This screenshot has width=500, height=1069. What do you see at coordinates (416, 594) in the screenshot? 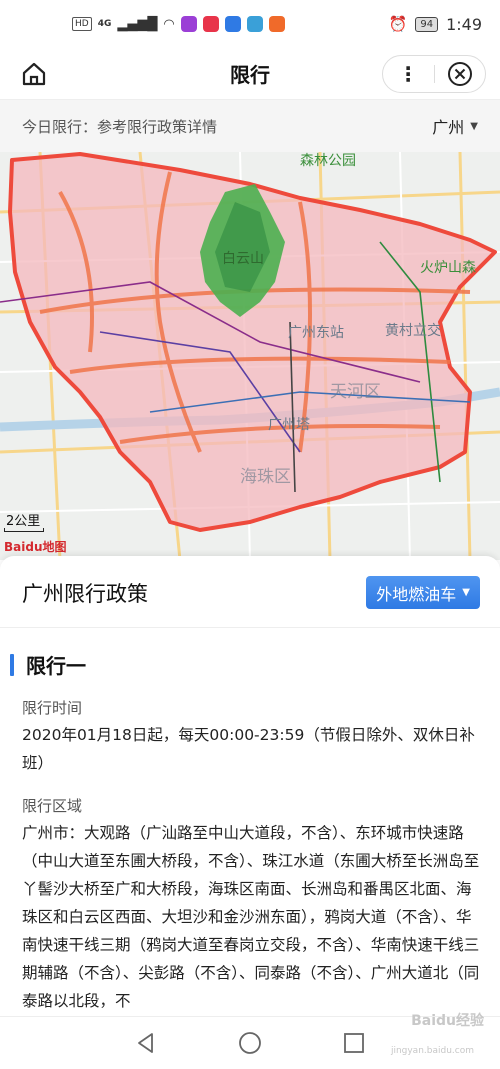
I see `car-type-label: 外地燃油车` at bounding box center [416, 594].